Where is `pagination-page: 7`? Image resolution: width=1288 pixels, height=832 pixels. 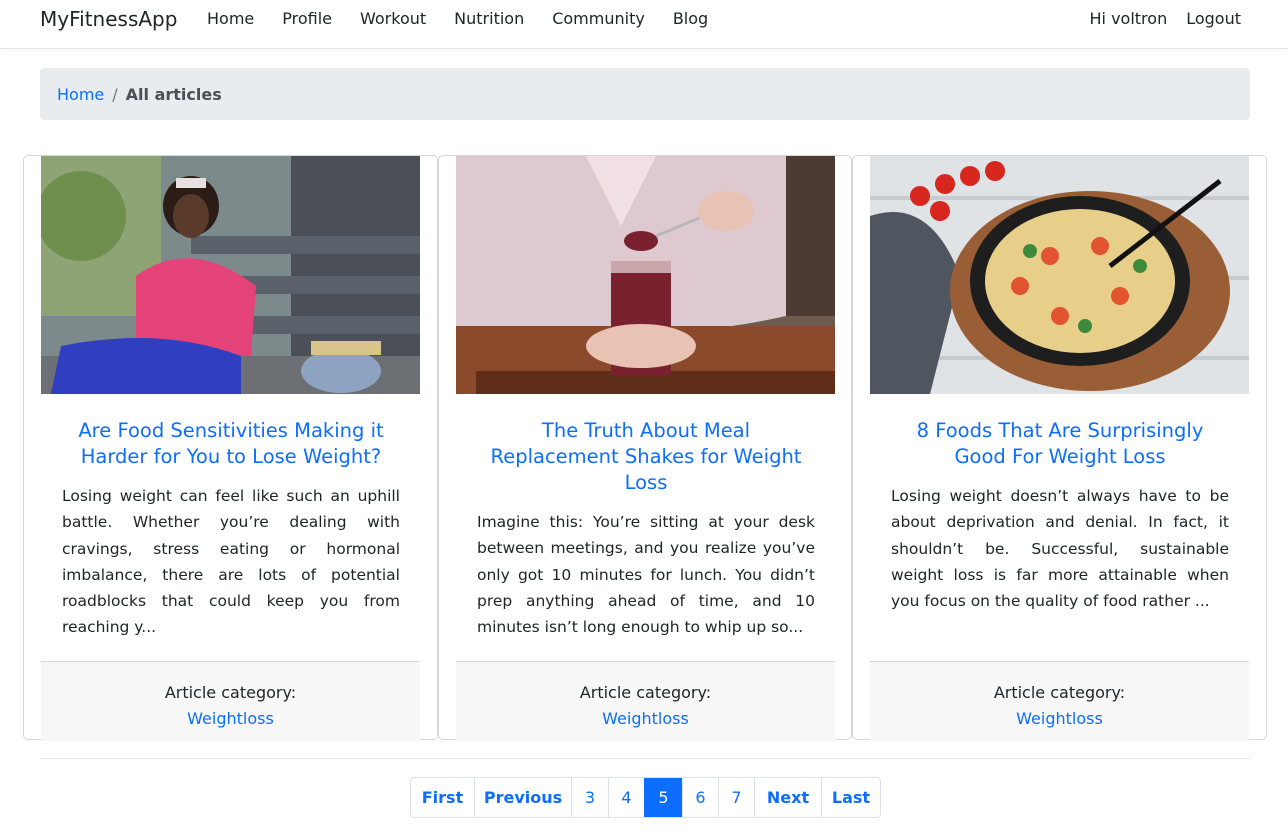
pagination-page: 7 is located at coordinates (736, 797).